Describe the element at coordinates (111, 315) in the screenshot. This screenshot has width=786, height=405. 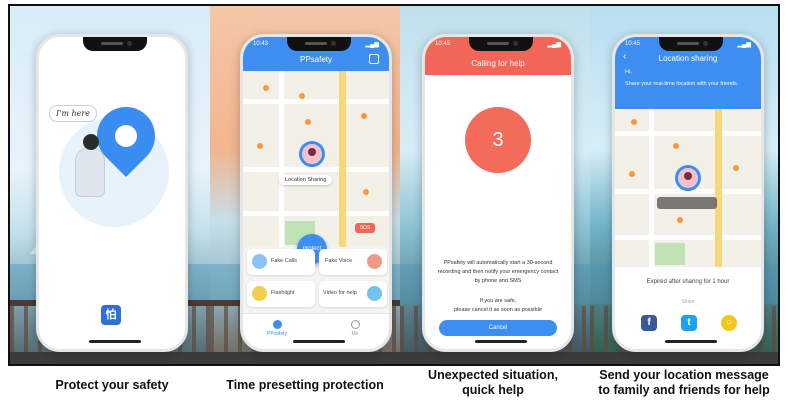
I see `app-logo: 怕` at that location.